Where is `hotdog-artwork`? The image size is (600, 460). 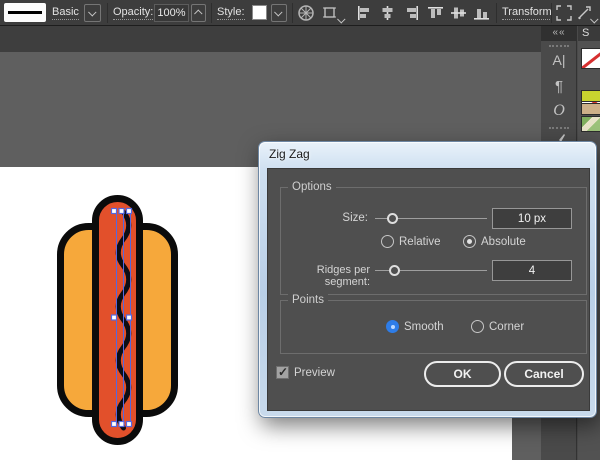 hotdog-artwork is located at coordinates (117, 320).